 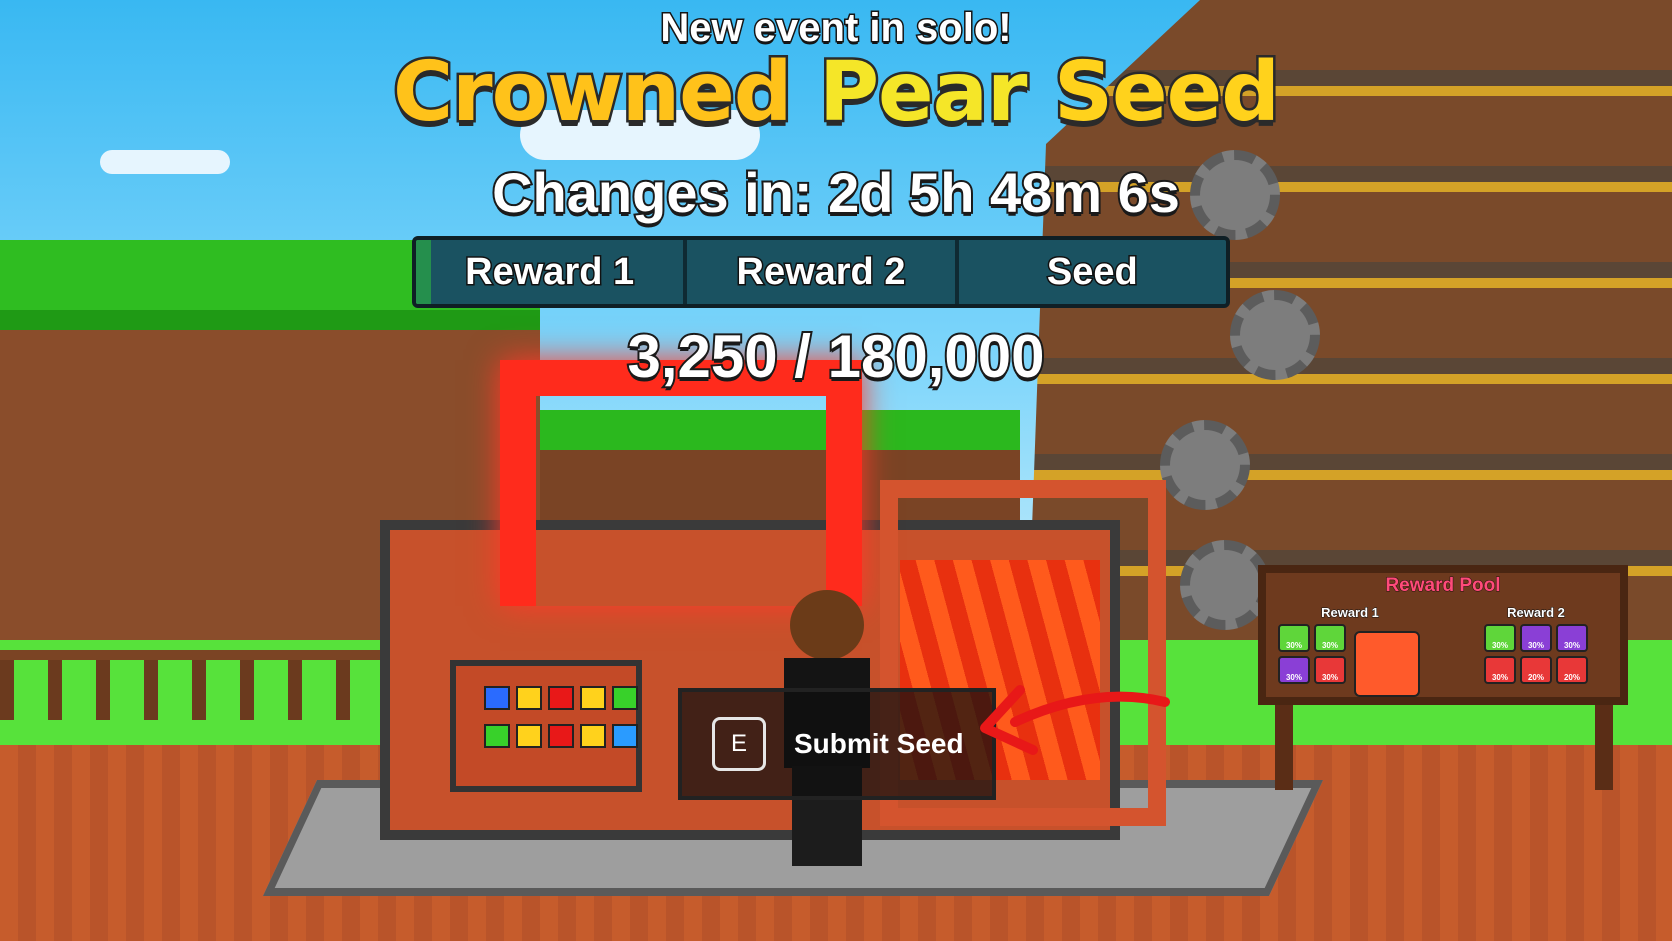 I want to click on progress-segment-reward-2: Reward 2, so click(x=823, y=272).